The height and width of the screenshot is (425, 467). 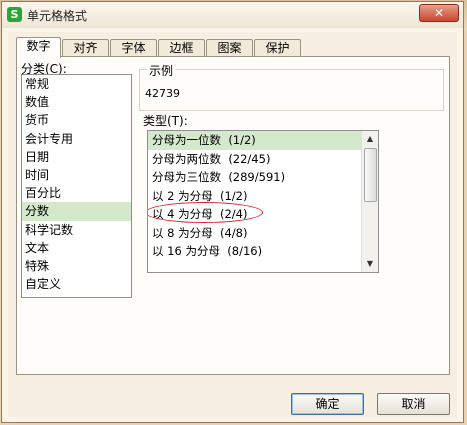 What do you see at coordinates (186, 251) in the screenshot?
I see `type-name: 以 16 为分母` at bounding box center [186, 251].